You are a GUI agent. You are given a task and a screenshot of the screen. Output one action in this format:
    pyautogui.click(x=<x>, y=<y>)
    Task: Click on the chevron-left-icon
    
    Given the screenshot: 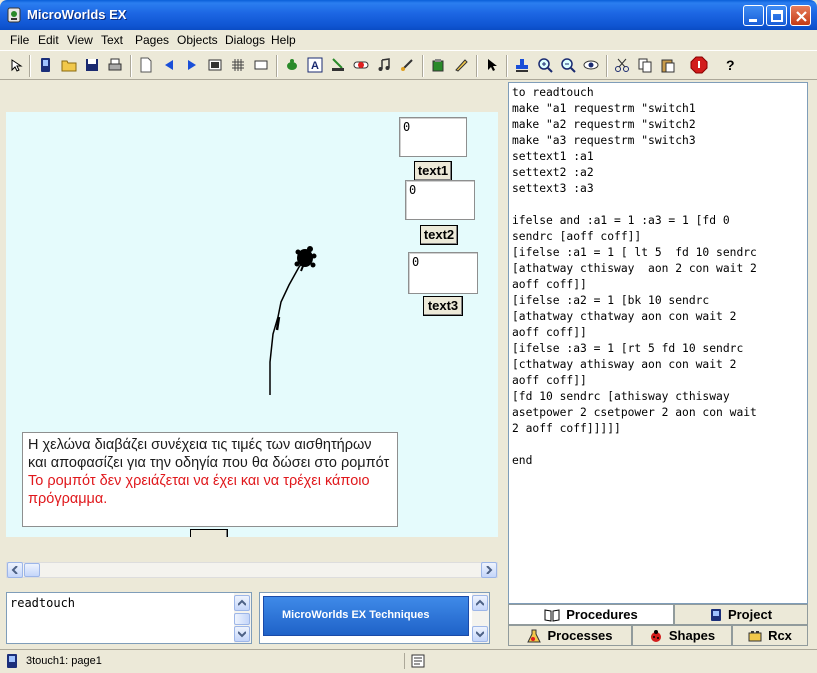 What is the action you would take?
    pyautogui.click(x=14, y=570)
    